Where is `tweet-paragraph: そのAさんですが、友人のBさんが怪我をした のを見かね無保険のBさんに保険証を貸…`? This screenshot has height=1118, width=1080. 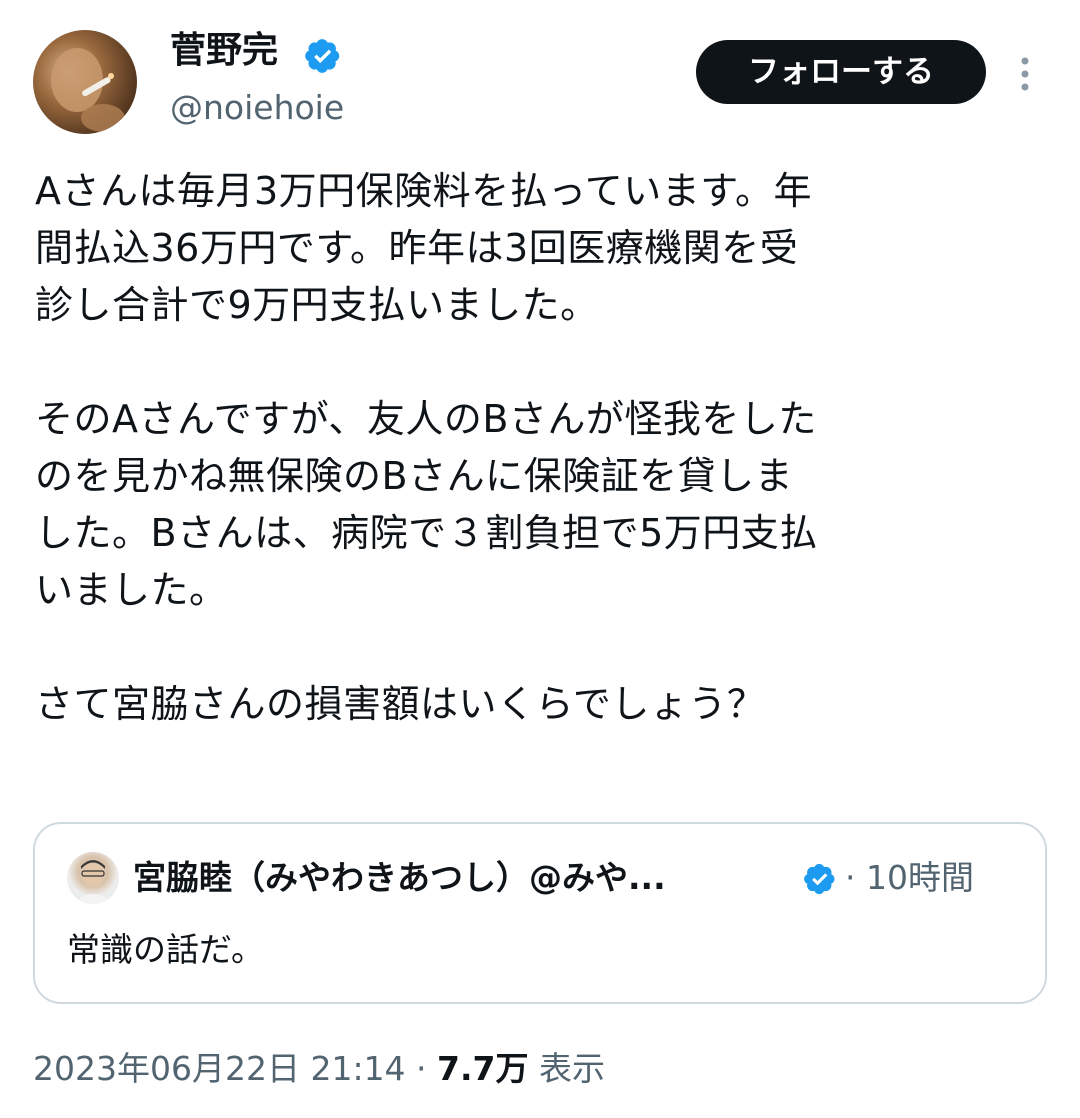
tweet-paragraph: そのAさんですが、友人のBさんが怪我をした のを見かね無保険のBさんに保険証を貸… is located at coordinates (426, 504).